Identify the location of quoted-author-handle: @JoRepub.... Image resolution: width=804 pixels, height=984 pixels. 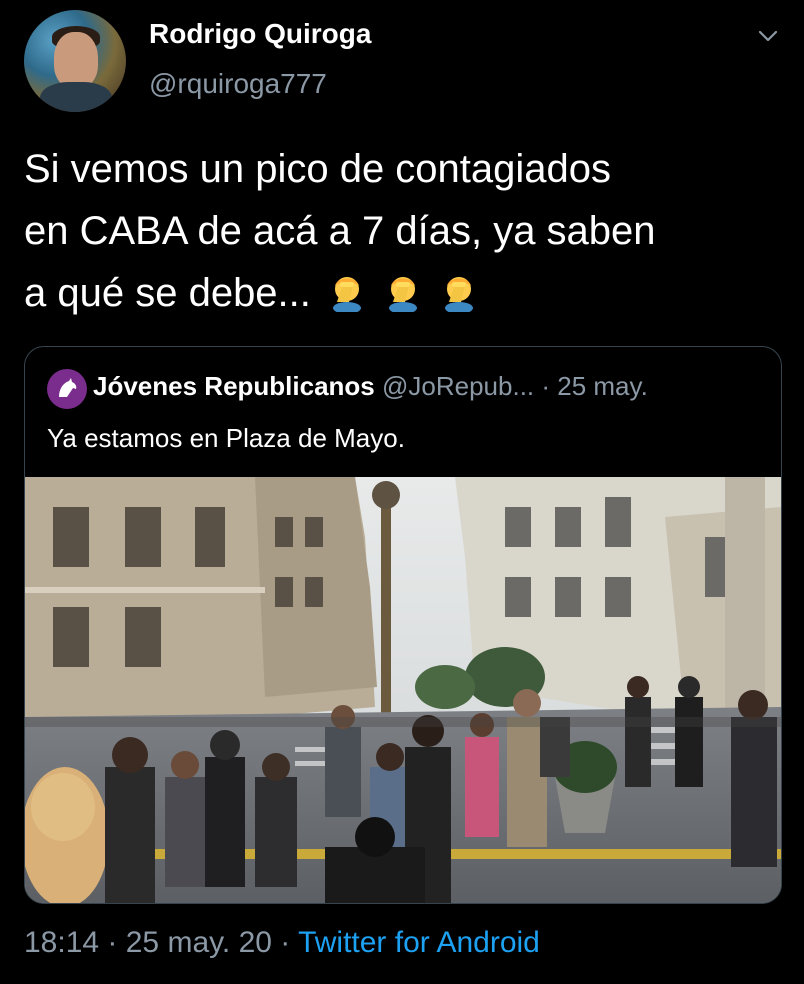
(458, 386).